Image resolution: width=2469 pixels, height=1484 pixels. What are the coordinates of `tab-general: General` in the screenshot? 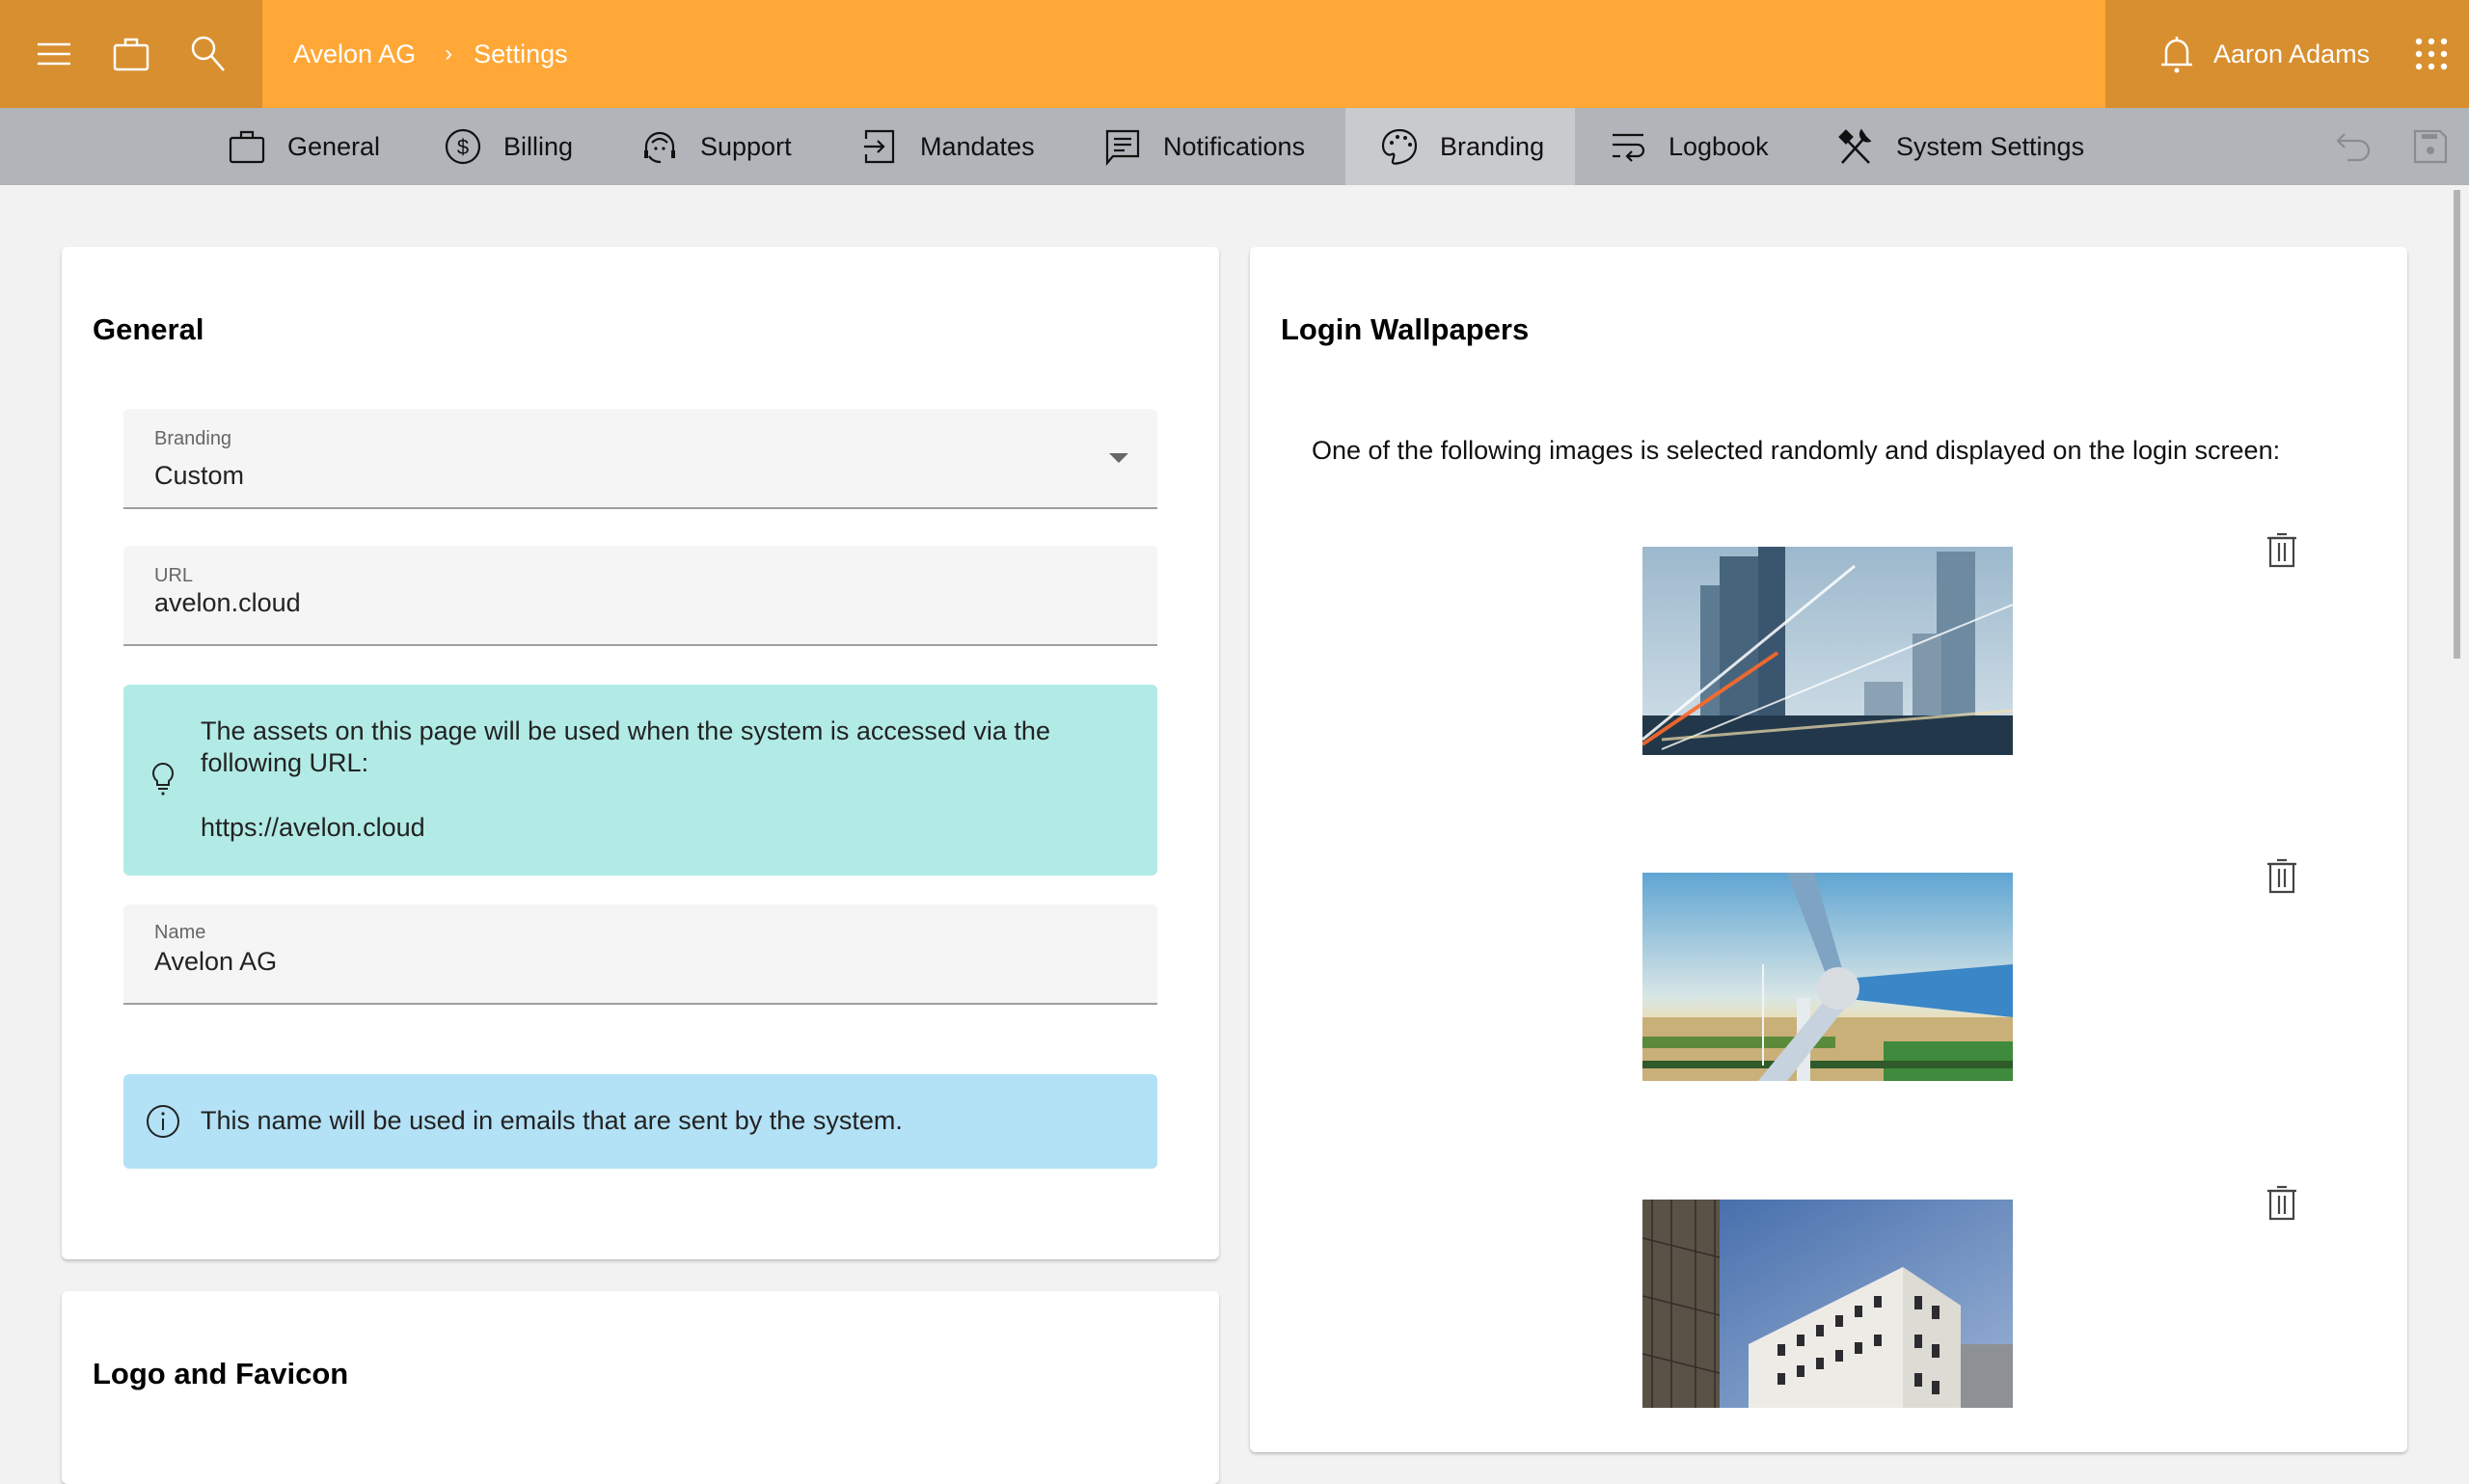 It's located at (304, 146).